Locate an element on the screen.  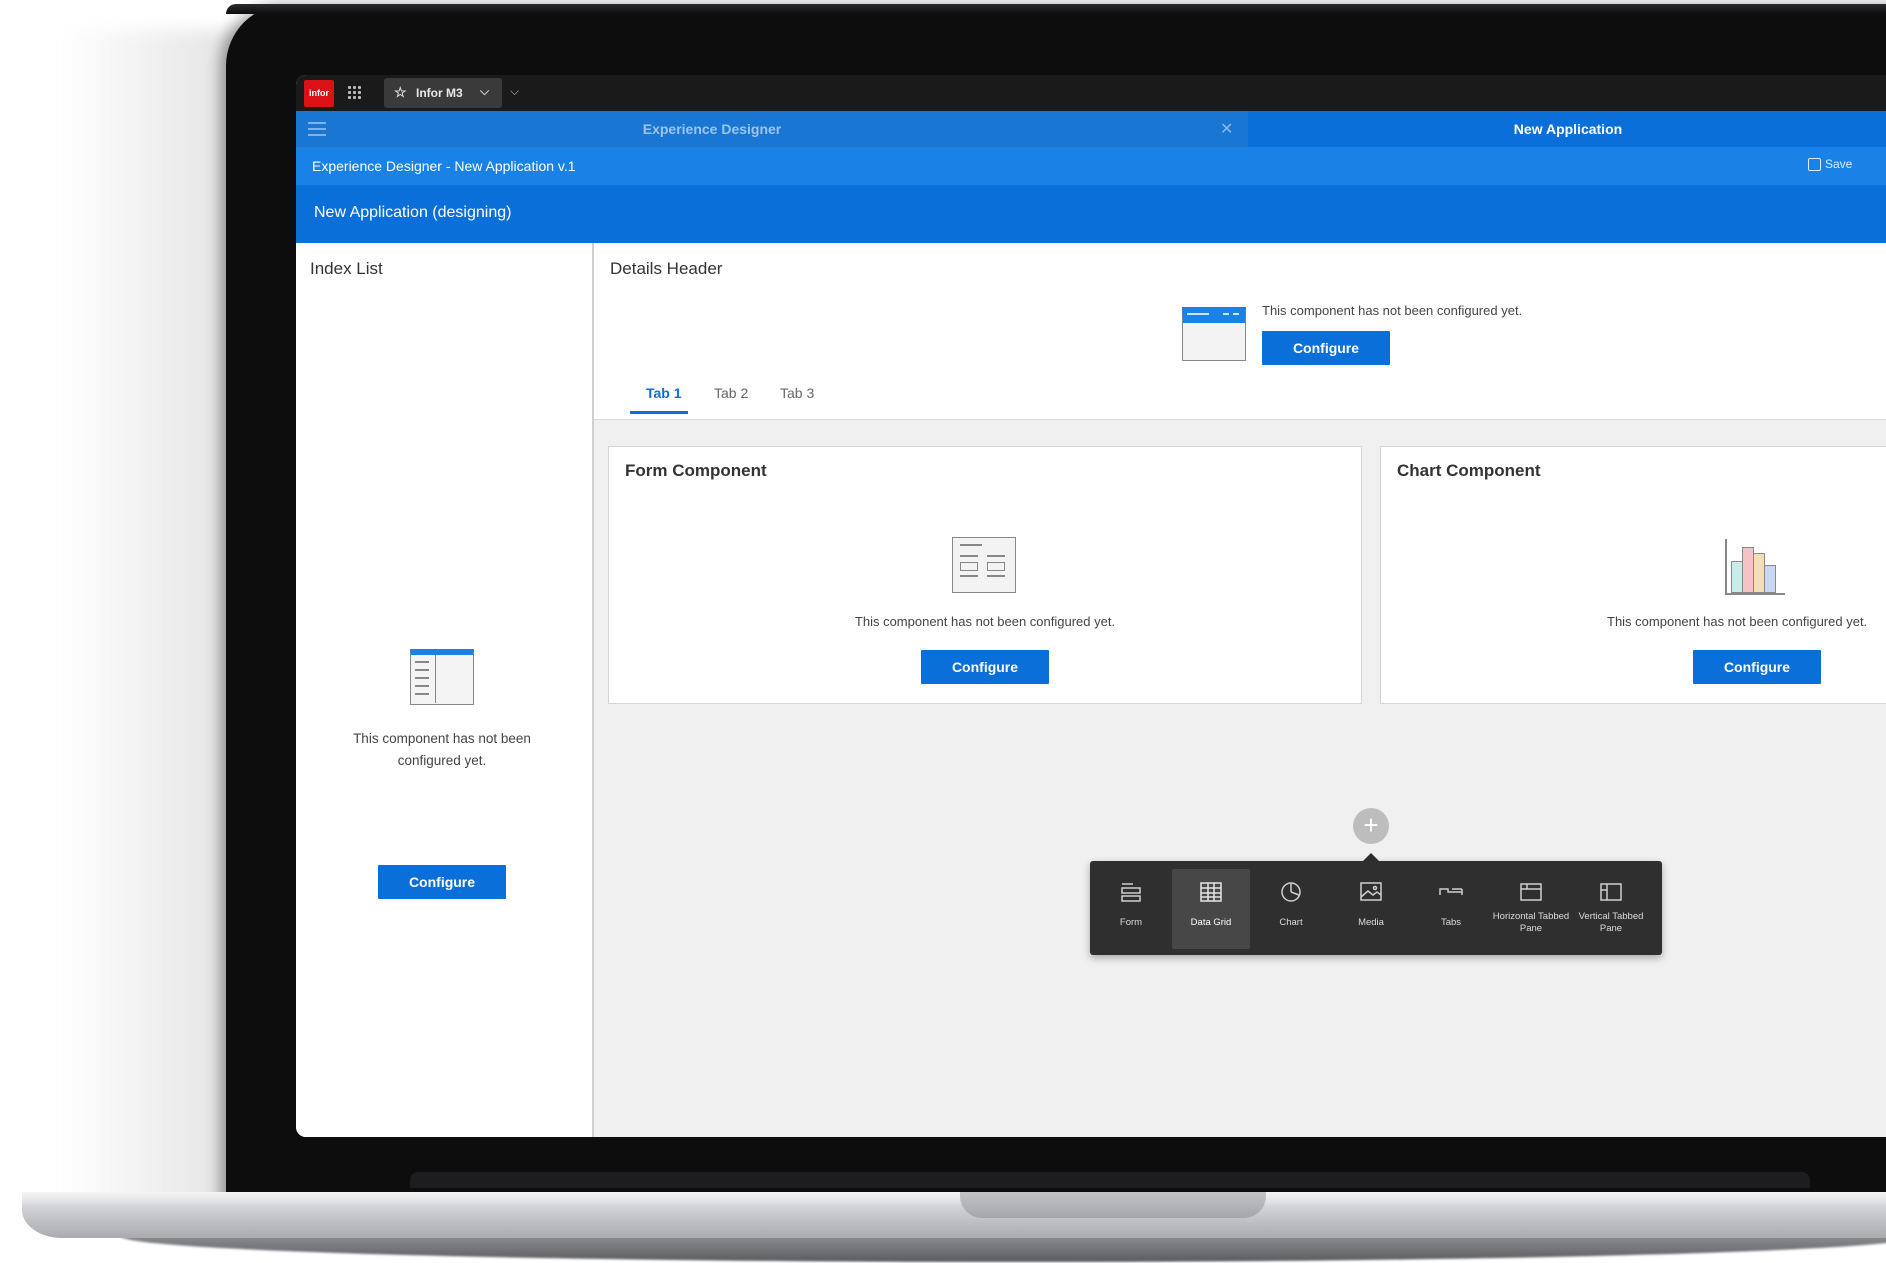
more-chevron-icon: ⌵ is located at coordinates (514, 91).